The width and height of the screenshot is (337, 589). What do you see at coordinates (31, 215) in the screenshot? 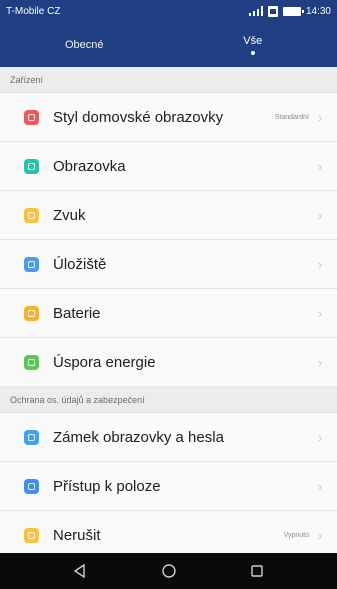
I see `sound-icon` at bounding box center [31, 215].